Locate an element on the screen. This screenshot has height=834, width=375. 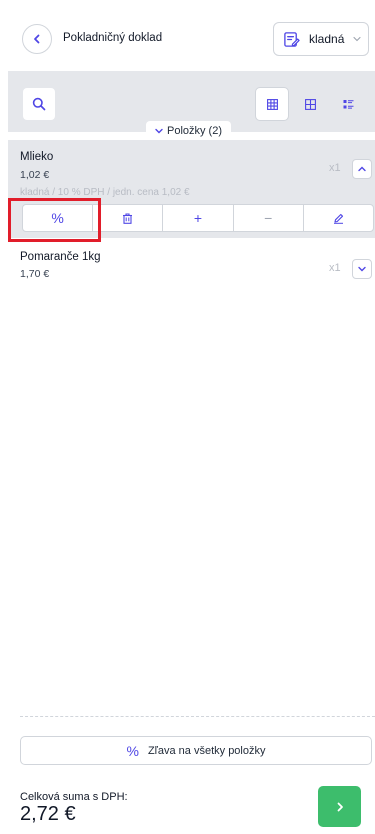
list-icon is located at coordinates (348, 104).